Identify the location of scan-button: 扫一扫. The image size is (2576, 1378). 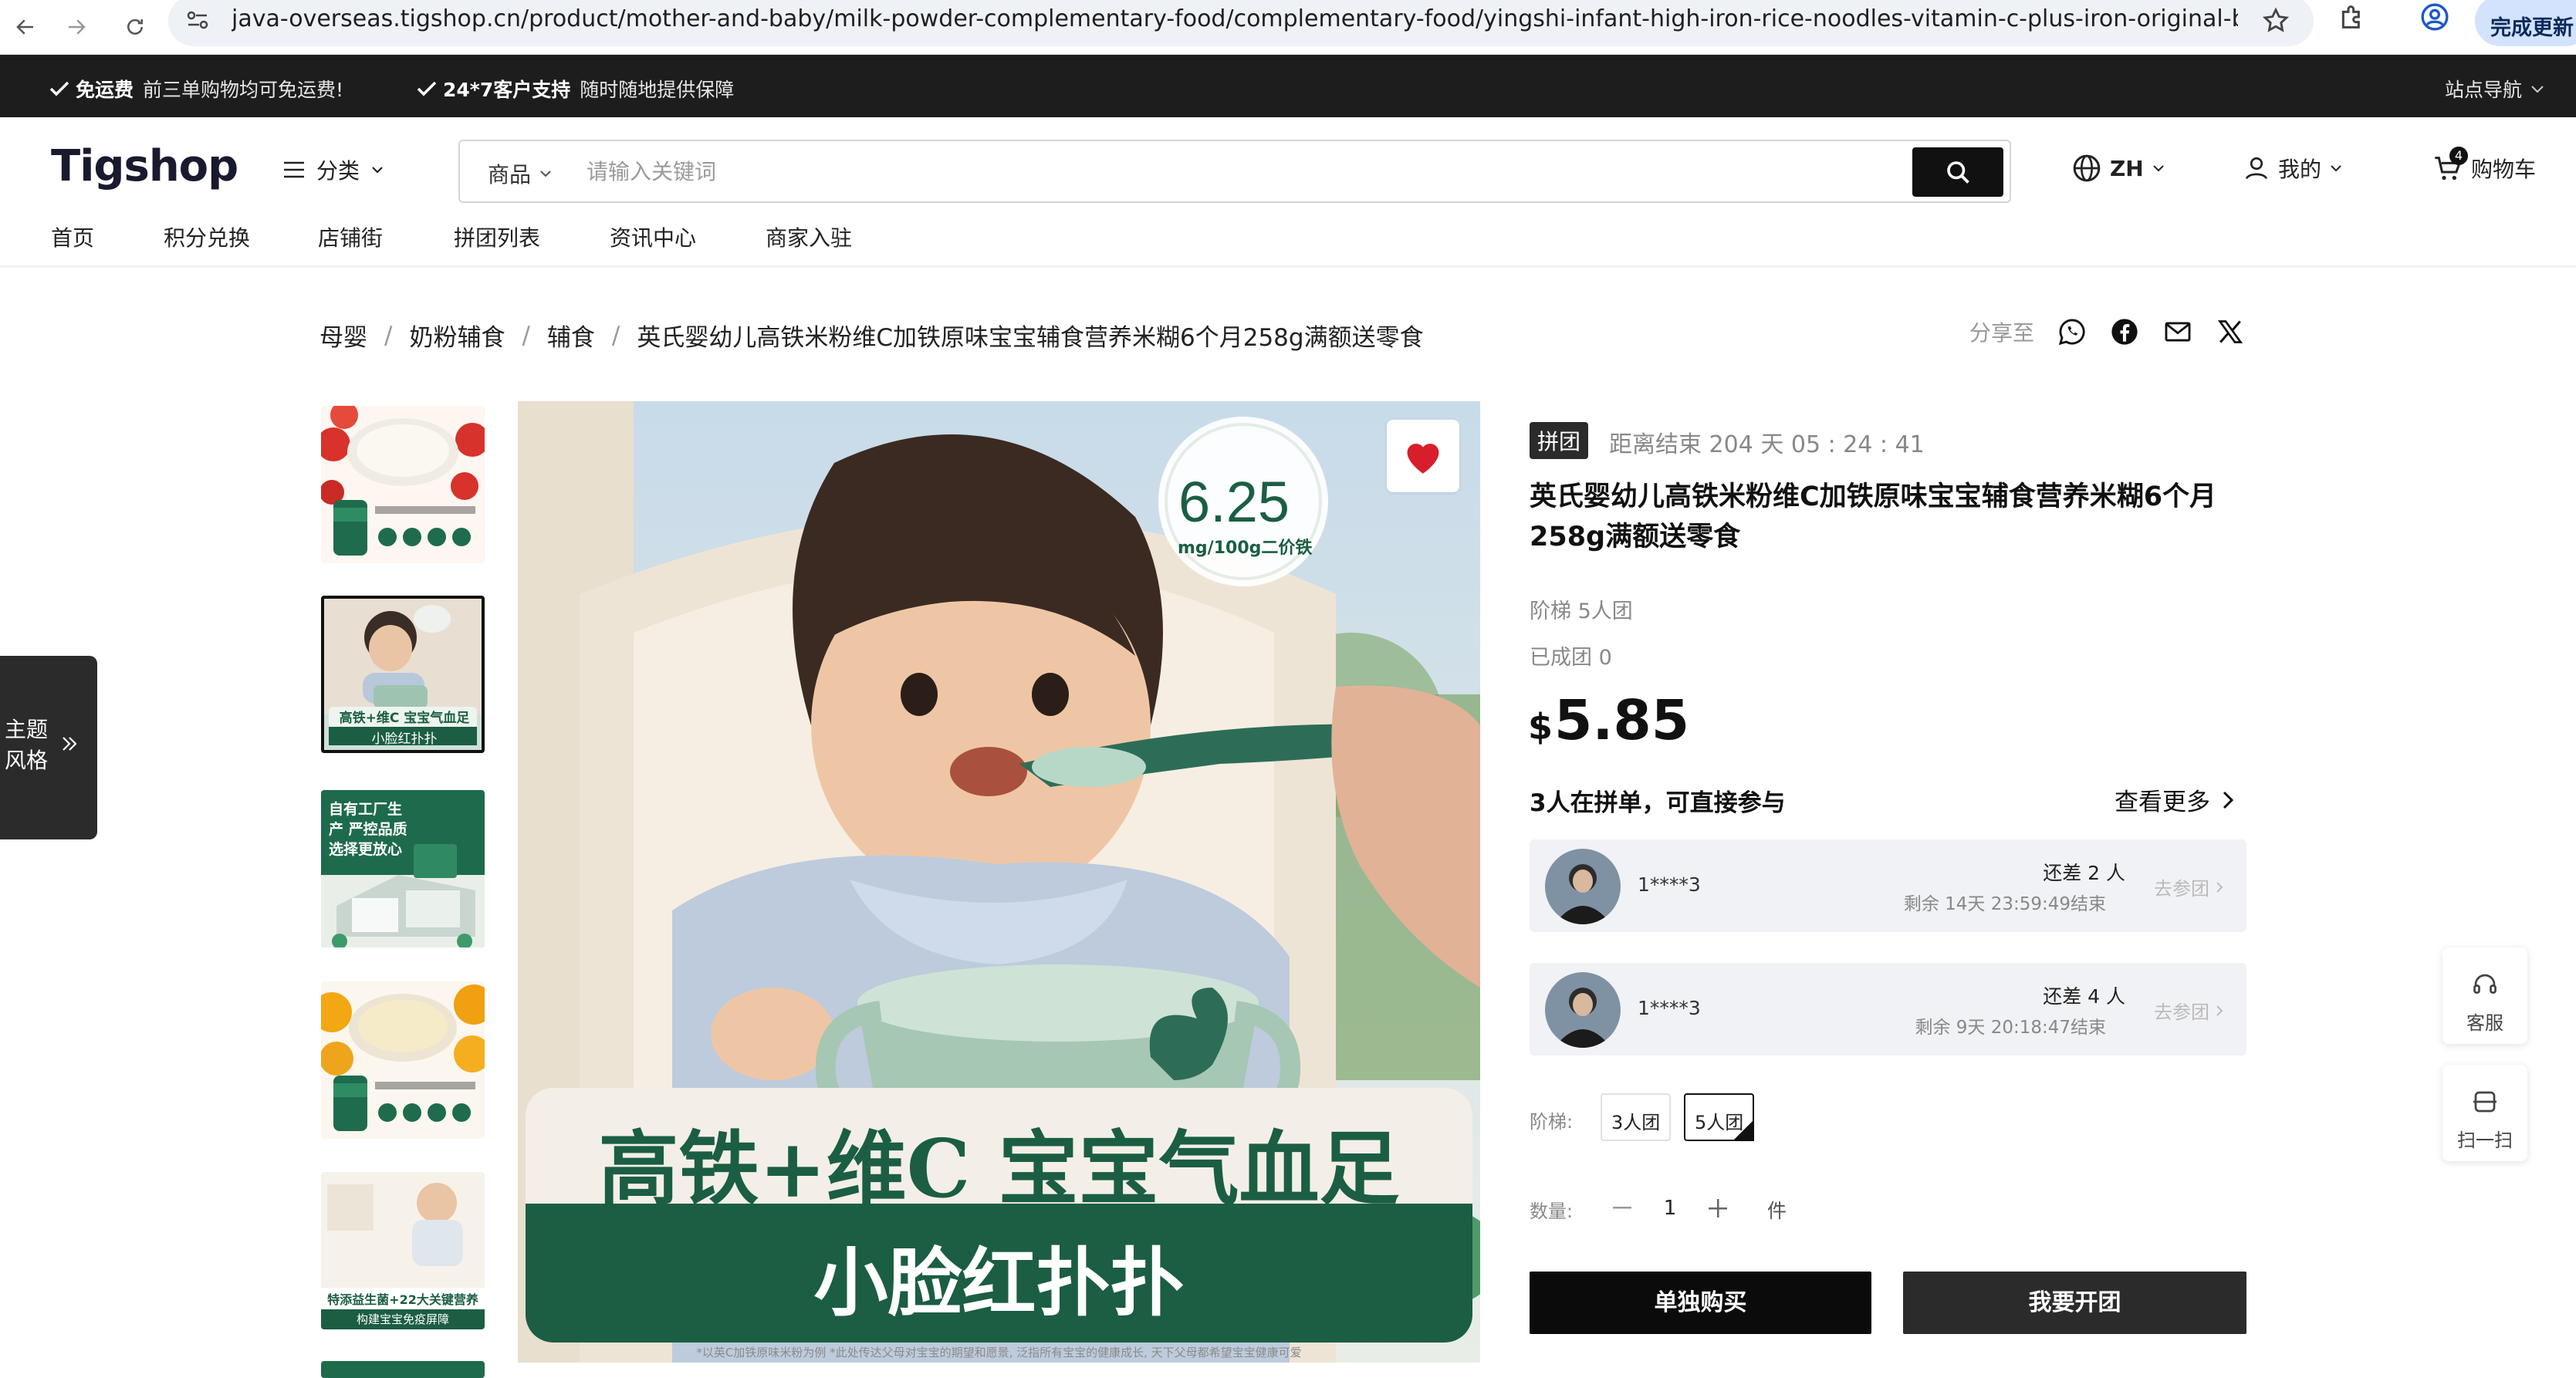
(2484, 1113).